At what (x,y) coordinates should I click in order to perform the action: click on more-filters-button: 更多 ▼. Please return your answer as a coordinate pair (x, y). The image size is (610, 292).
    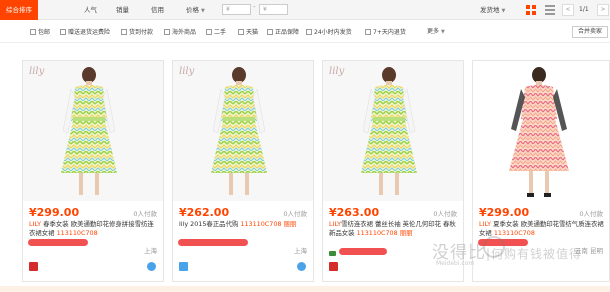
    Looking at the image, I should click on (436, 32).